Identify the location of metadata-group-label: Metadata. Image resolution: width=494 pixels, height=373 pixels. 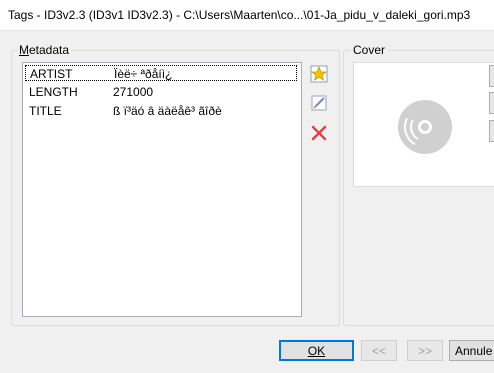
(44, 50).